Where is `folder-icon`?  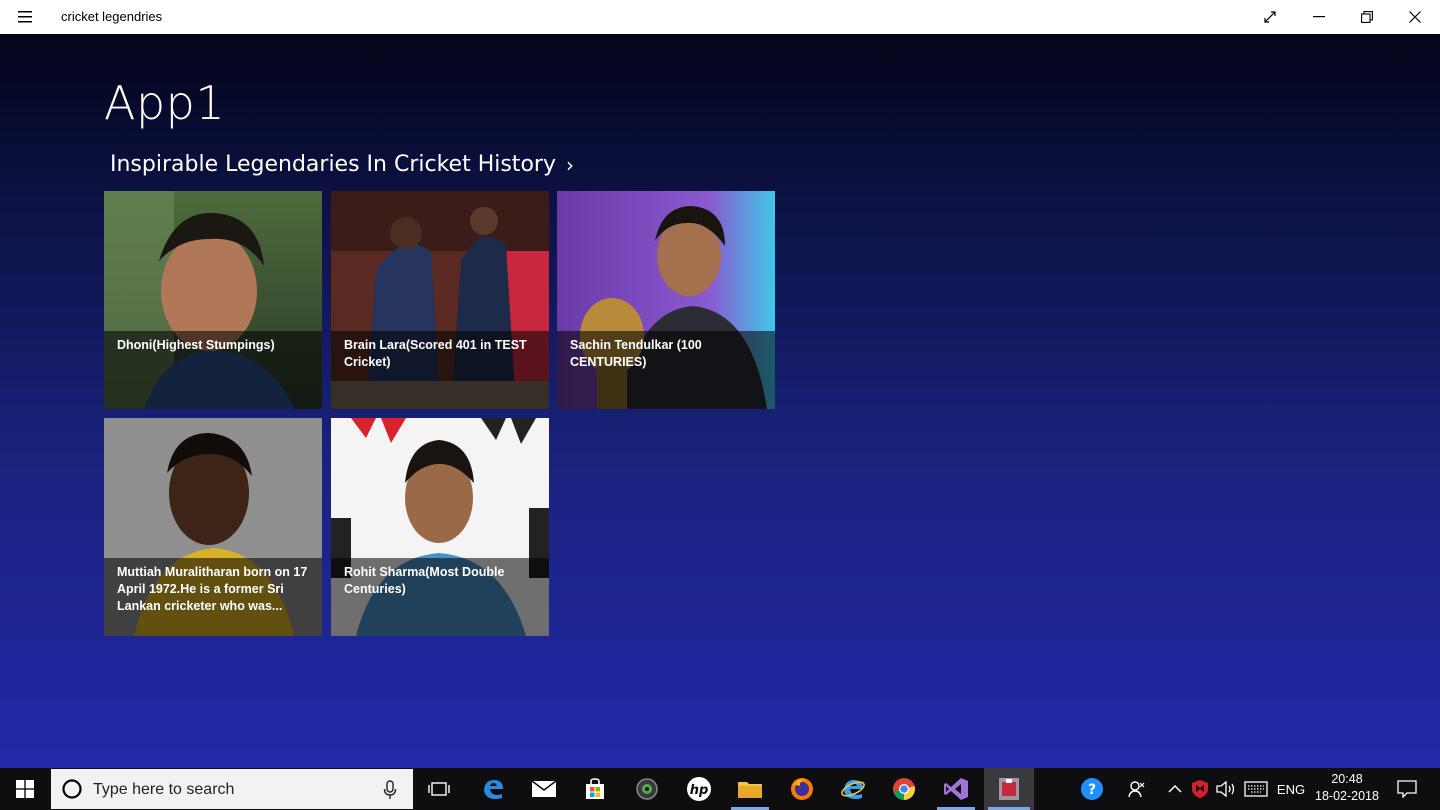
folder-icon is located at coordinates (750, 790).